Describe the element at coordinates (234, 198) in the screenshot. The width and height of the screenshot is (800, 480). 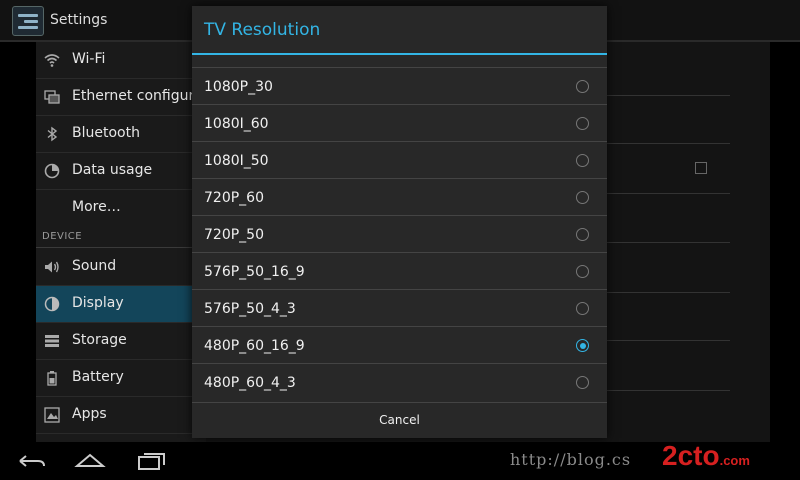
I see `option-label: 720P_60` at that location.